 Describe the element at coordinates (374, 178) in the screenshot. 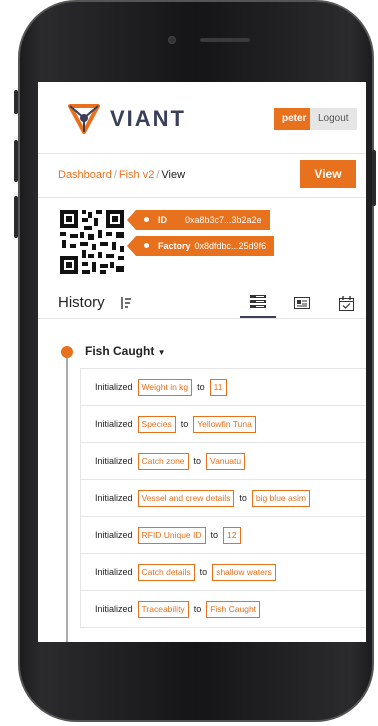

I see `power-button` at that location.